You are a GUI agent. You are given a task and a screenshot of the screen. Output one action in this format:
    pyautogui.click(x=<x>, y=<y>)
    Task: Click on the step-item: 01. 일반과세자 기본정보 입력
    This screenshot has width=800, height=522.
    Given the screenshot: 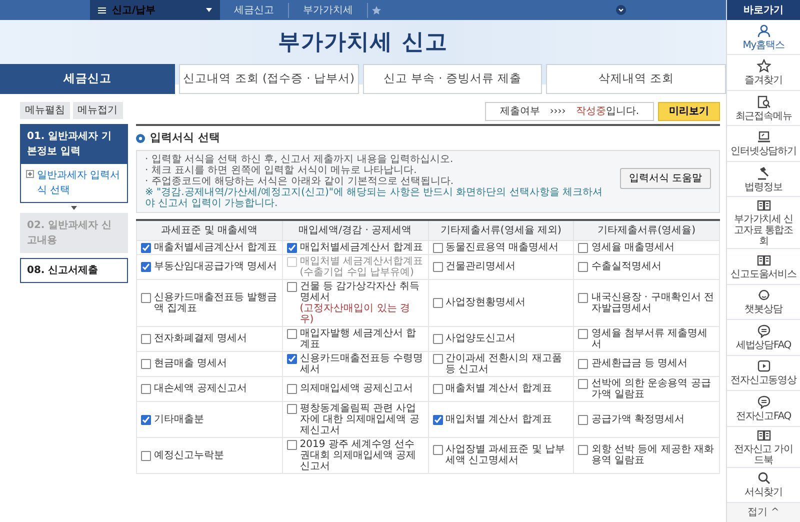 What is the action you would take?
    pyautogui.click(x=74, y=144)
    